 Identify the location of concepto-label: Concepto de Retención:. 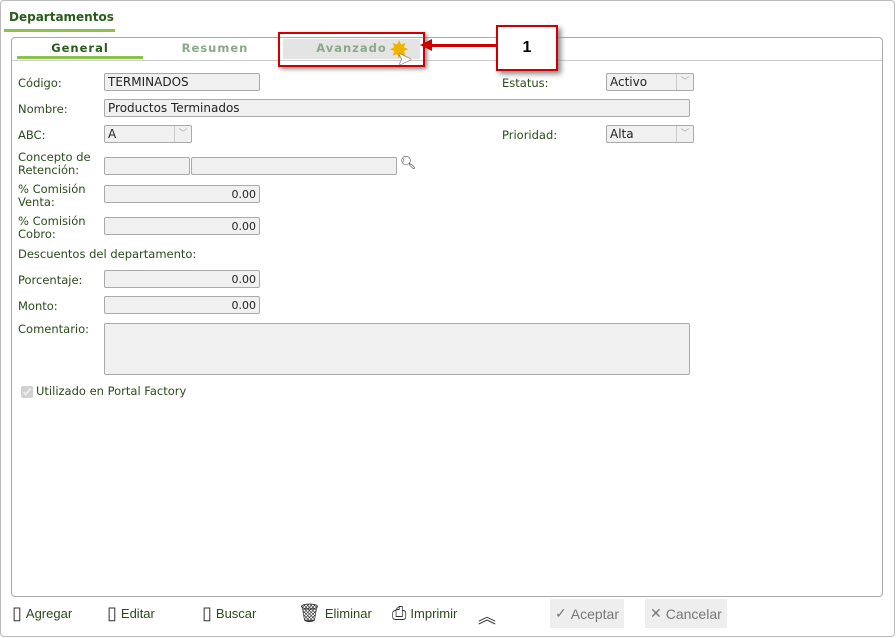
(54, 164).